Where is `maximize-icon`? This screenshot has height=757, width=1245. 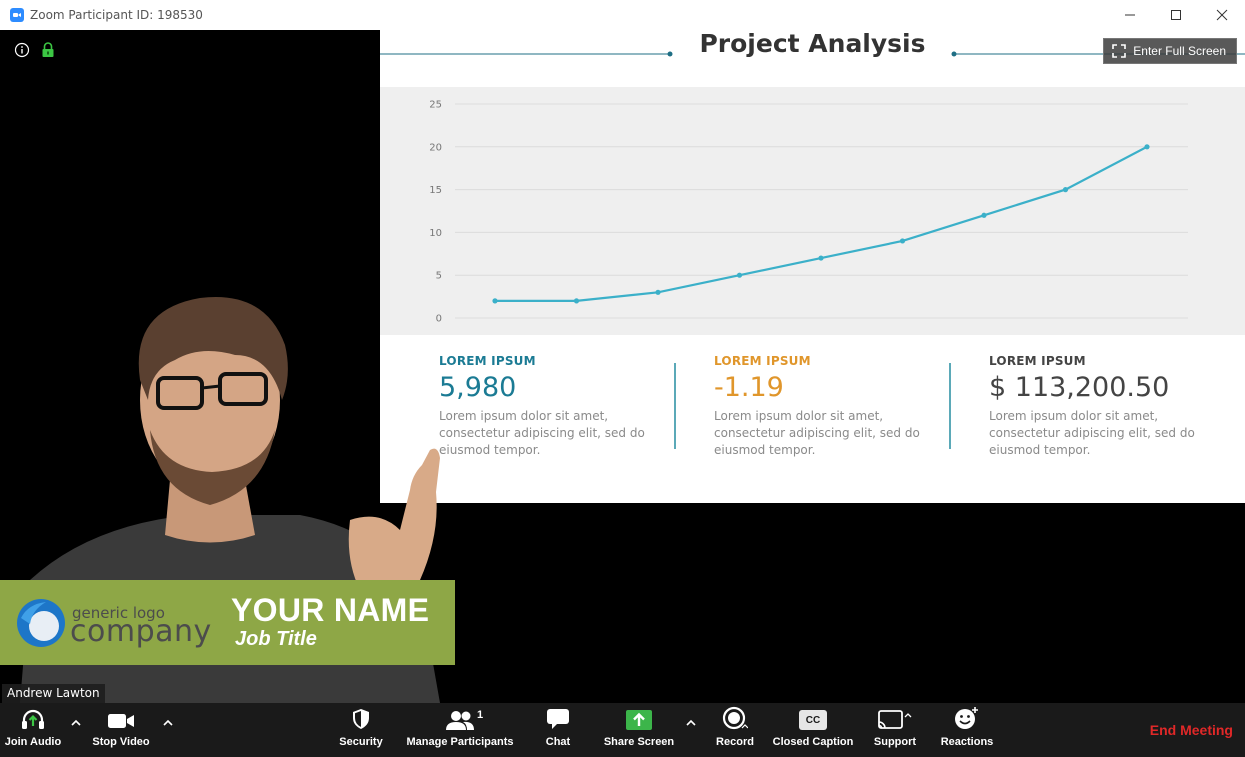
maximize-icon is located at coordinates (1176, 15).